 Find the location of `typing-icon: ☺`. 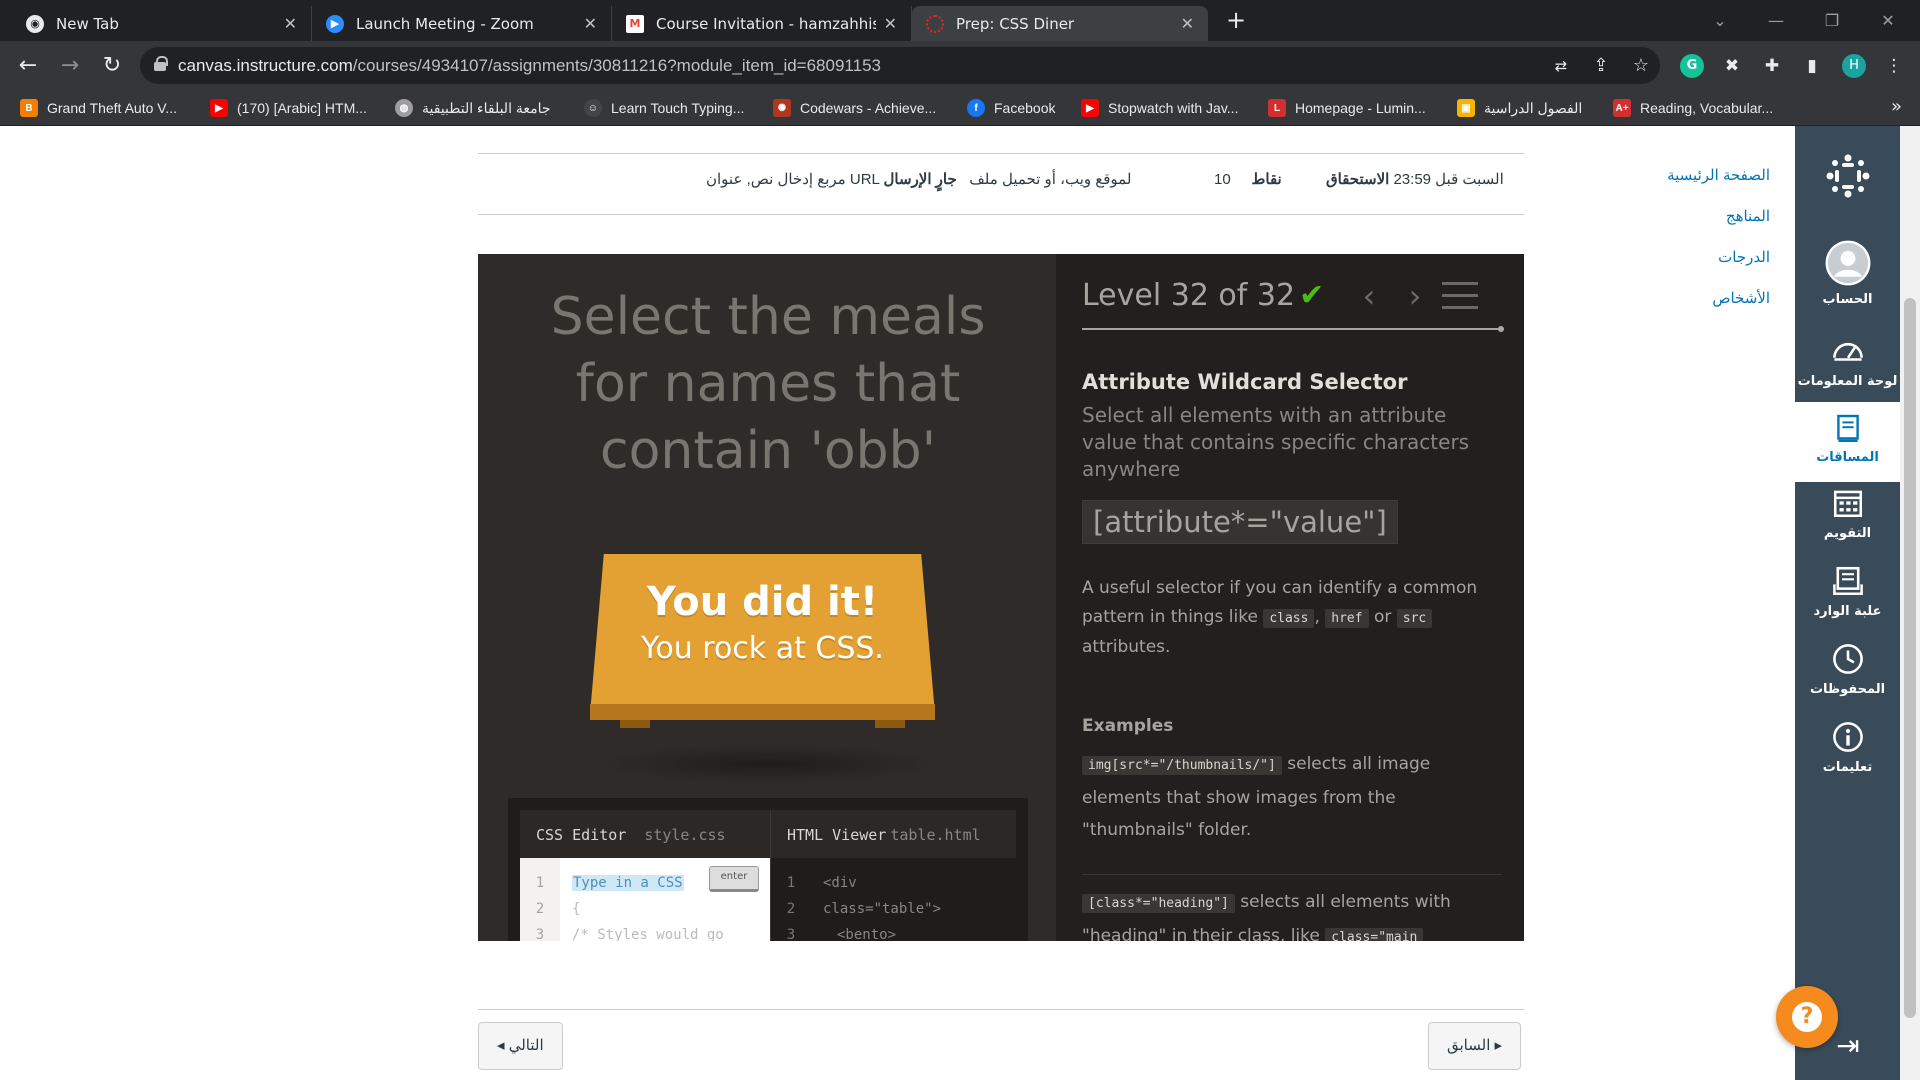

typing-icon: ☺ is located at coordinates (593, 108).